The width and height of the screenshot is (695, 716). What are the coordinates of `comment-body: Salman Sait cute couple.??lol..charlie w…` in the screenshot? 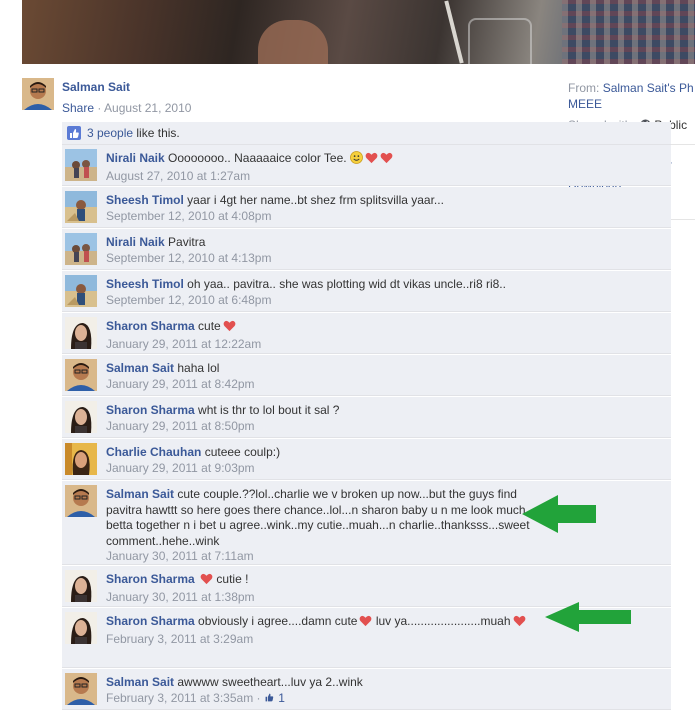 It's located at (326, 526).